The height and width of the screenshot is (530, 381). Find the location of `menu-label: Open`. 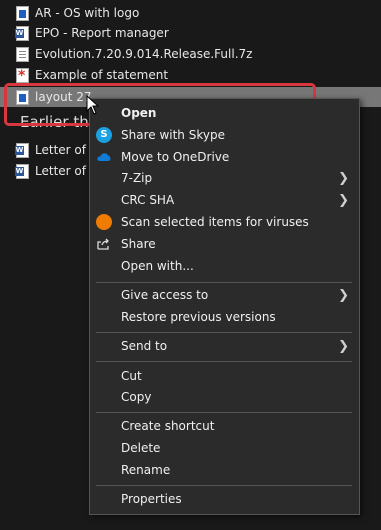

menu-label: Open is located at coordinates (139, 113).